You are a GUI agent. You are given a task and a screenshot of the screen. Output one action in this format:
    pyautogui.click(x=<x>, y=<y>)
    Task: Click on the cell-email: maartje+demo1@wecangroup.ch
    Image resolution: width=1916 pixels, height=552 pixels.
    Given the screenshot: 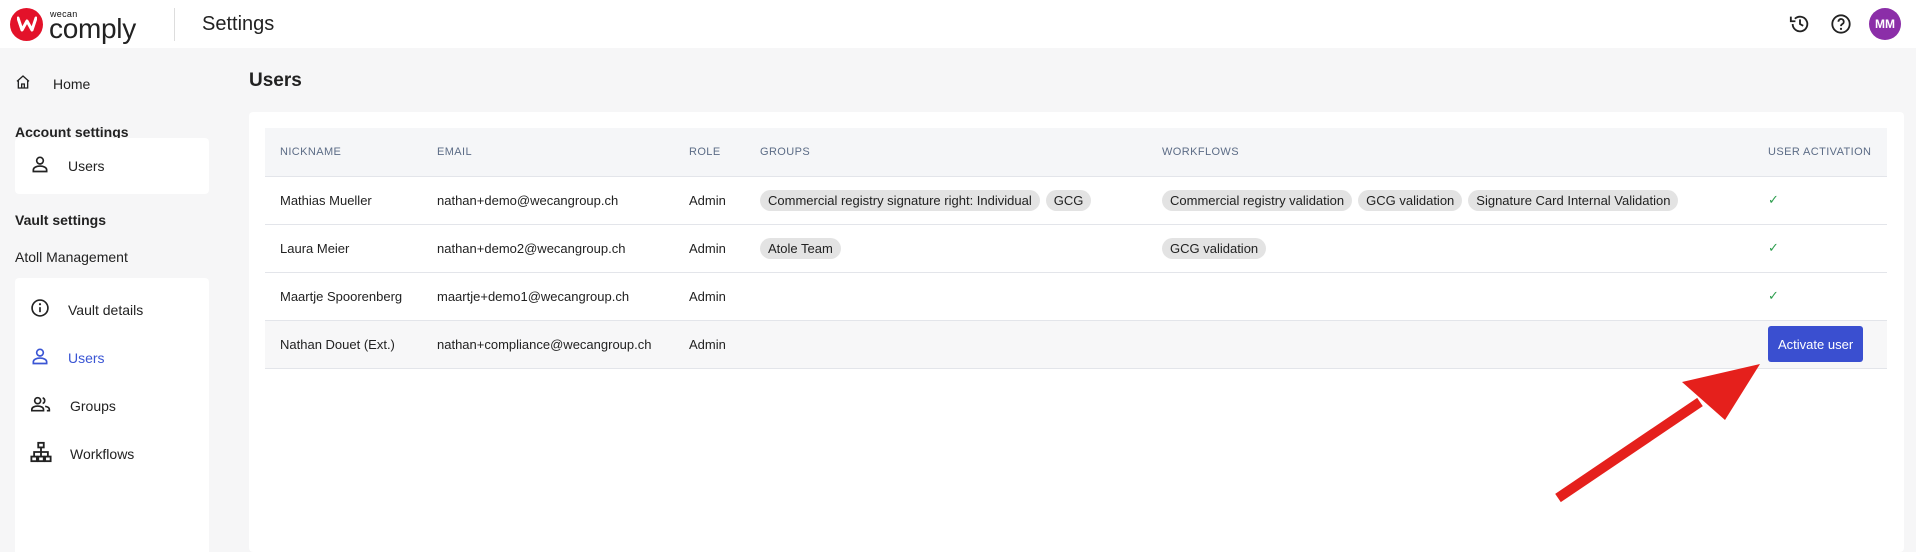 What is the action you would take?
    pyautogui.click(x=548, y=295)
    